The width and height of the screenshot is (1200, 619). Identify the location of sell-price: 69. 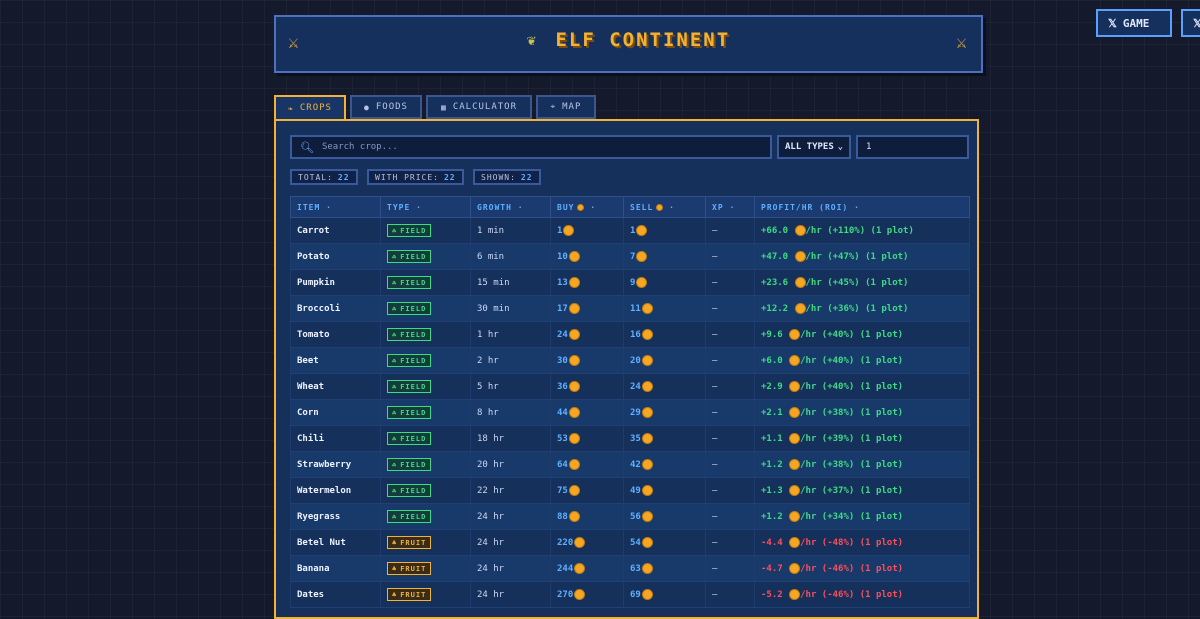
(635, 595).